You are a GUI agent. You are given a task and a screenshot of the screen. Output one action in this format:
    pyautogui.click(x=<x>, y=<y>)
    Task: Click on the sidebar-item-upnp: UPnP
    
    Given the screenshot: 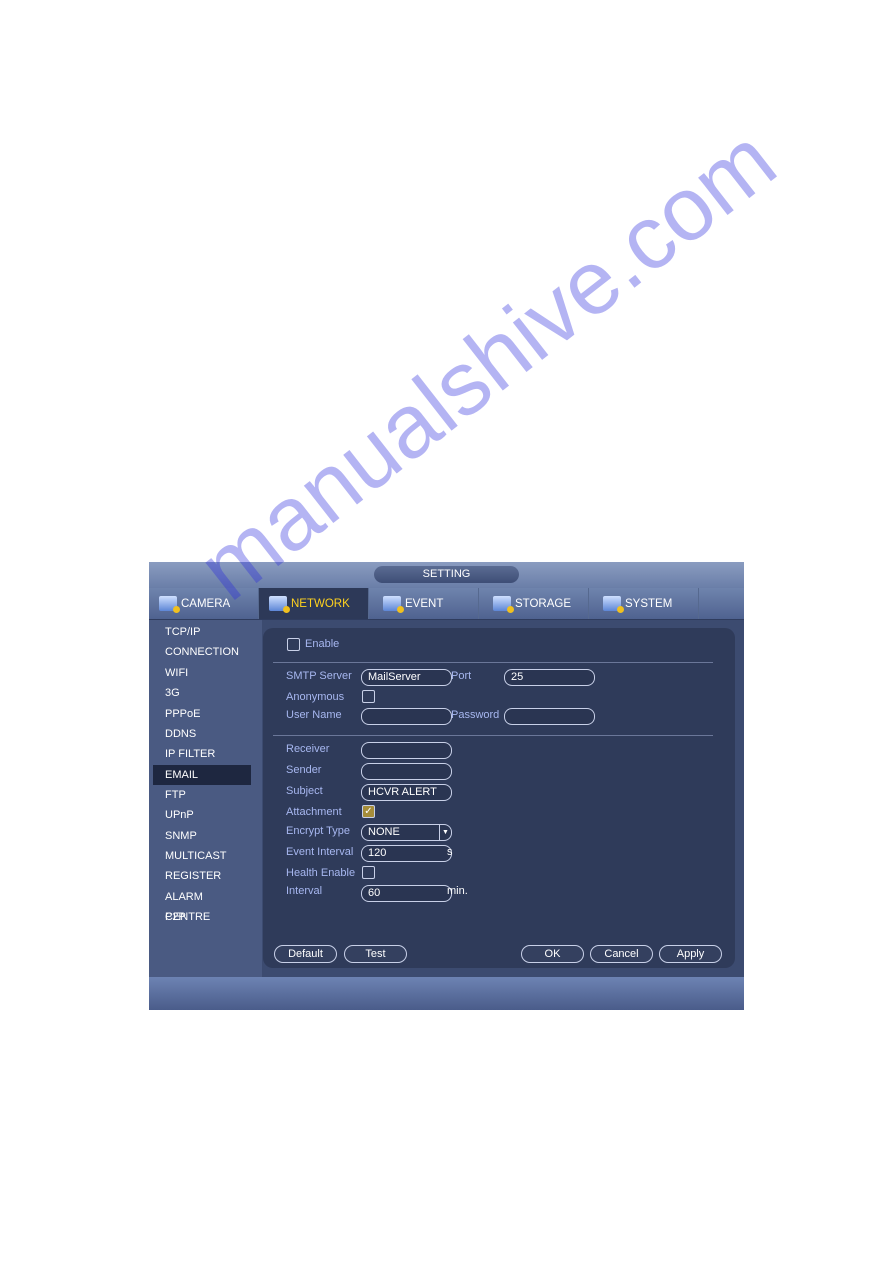 What is the action you would take?
    pyautogui.click(x=202, y=815)
    